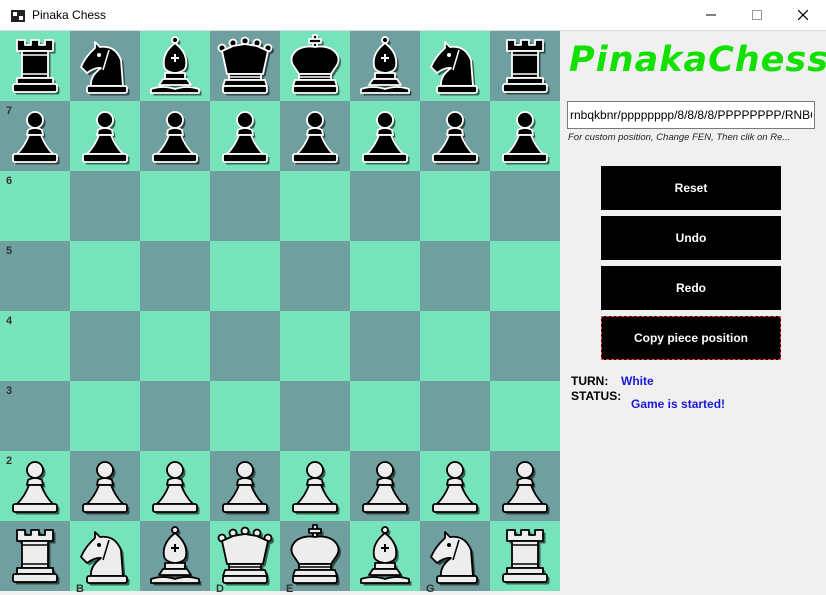 The width and height of the screenshot is (826, 595). I want to click on board-square: 7, so click(35, 136).